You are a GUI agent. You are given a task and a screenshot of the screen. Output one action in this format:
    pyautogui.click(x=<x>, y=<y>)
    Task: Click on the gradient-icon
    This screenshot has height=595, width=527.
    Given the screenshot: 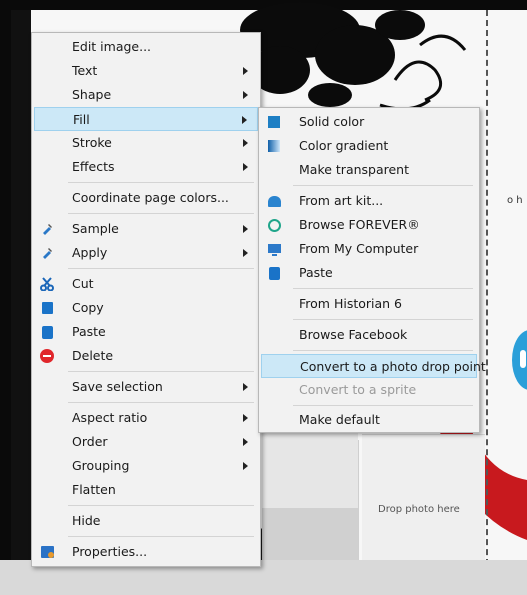 What is the action you would take?
    pyautogui.click(x=274, y=146)
    